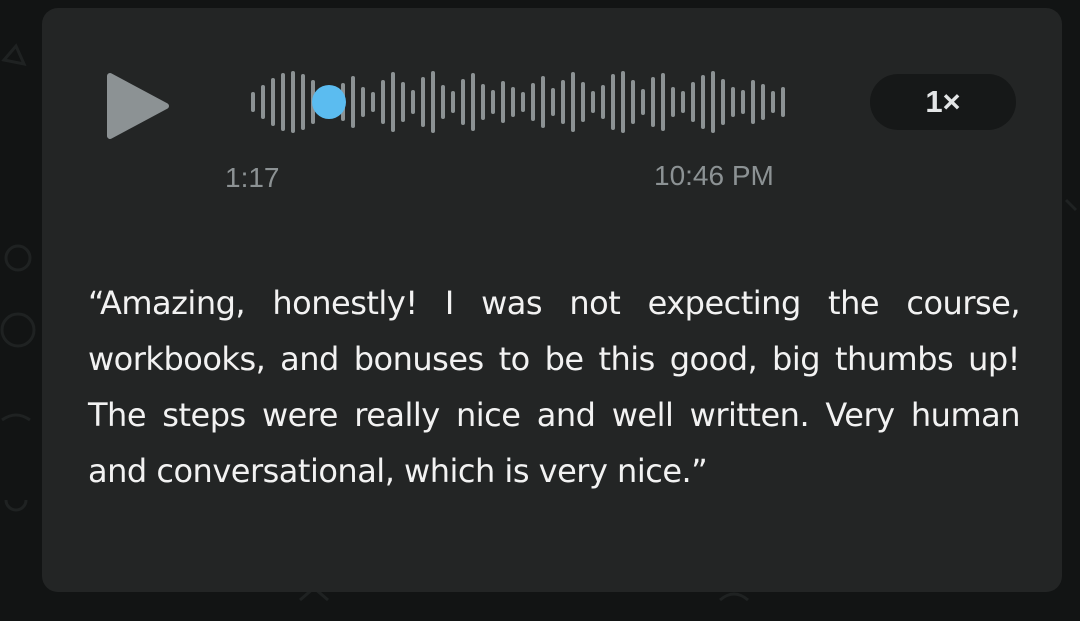  I want to click on playback-speed-button: 1×, so click(943, 102).